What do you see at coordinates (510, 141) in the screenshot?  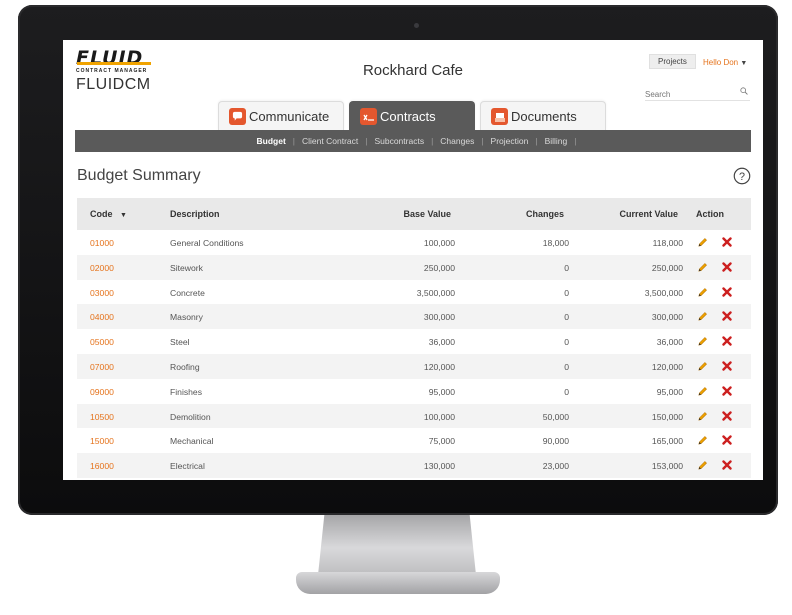 I see `subnav-projection: Projection` at bounding box center [510, 141].